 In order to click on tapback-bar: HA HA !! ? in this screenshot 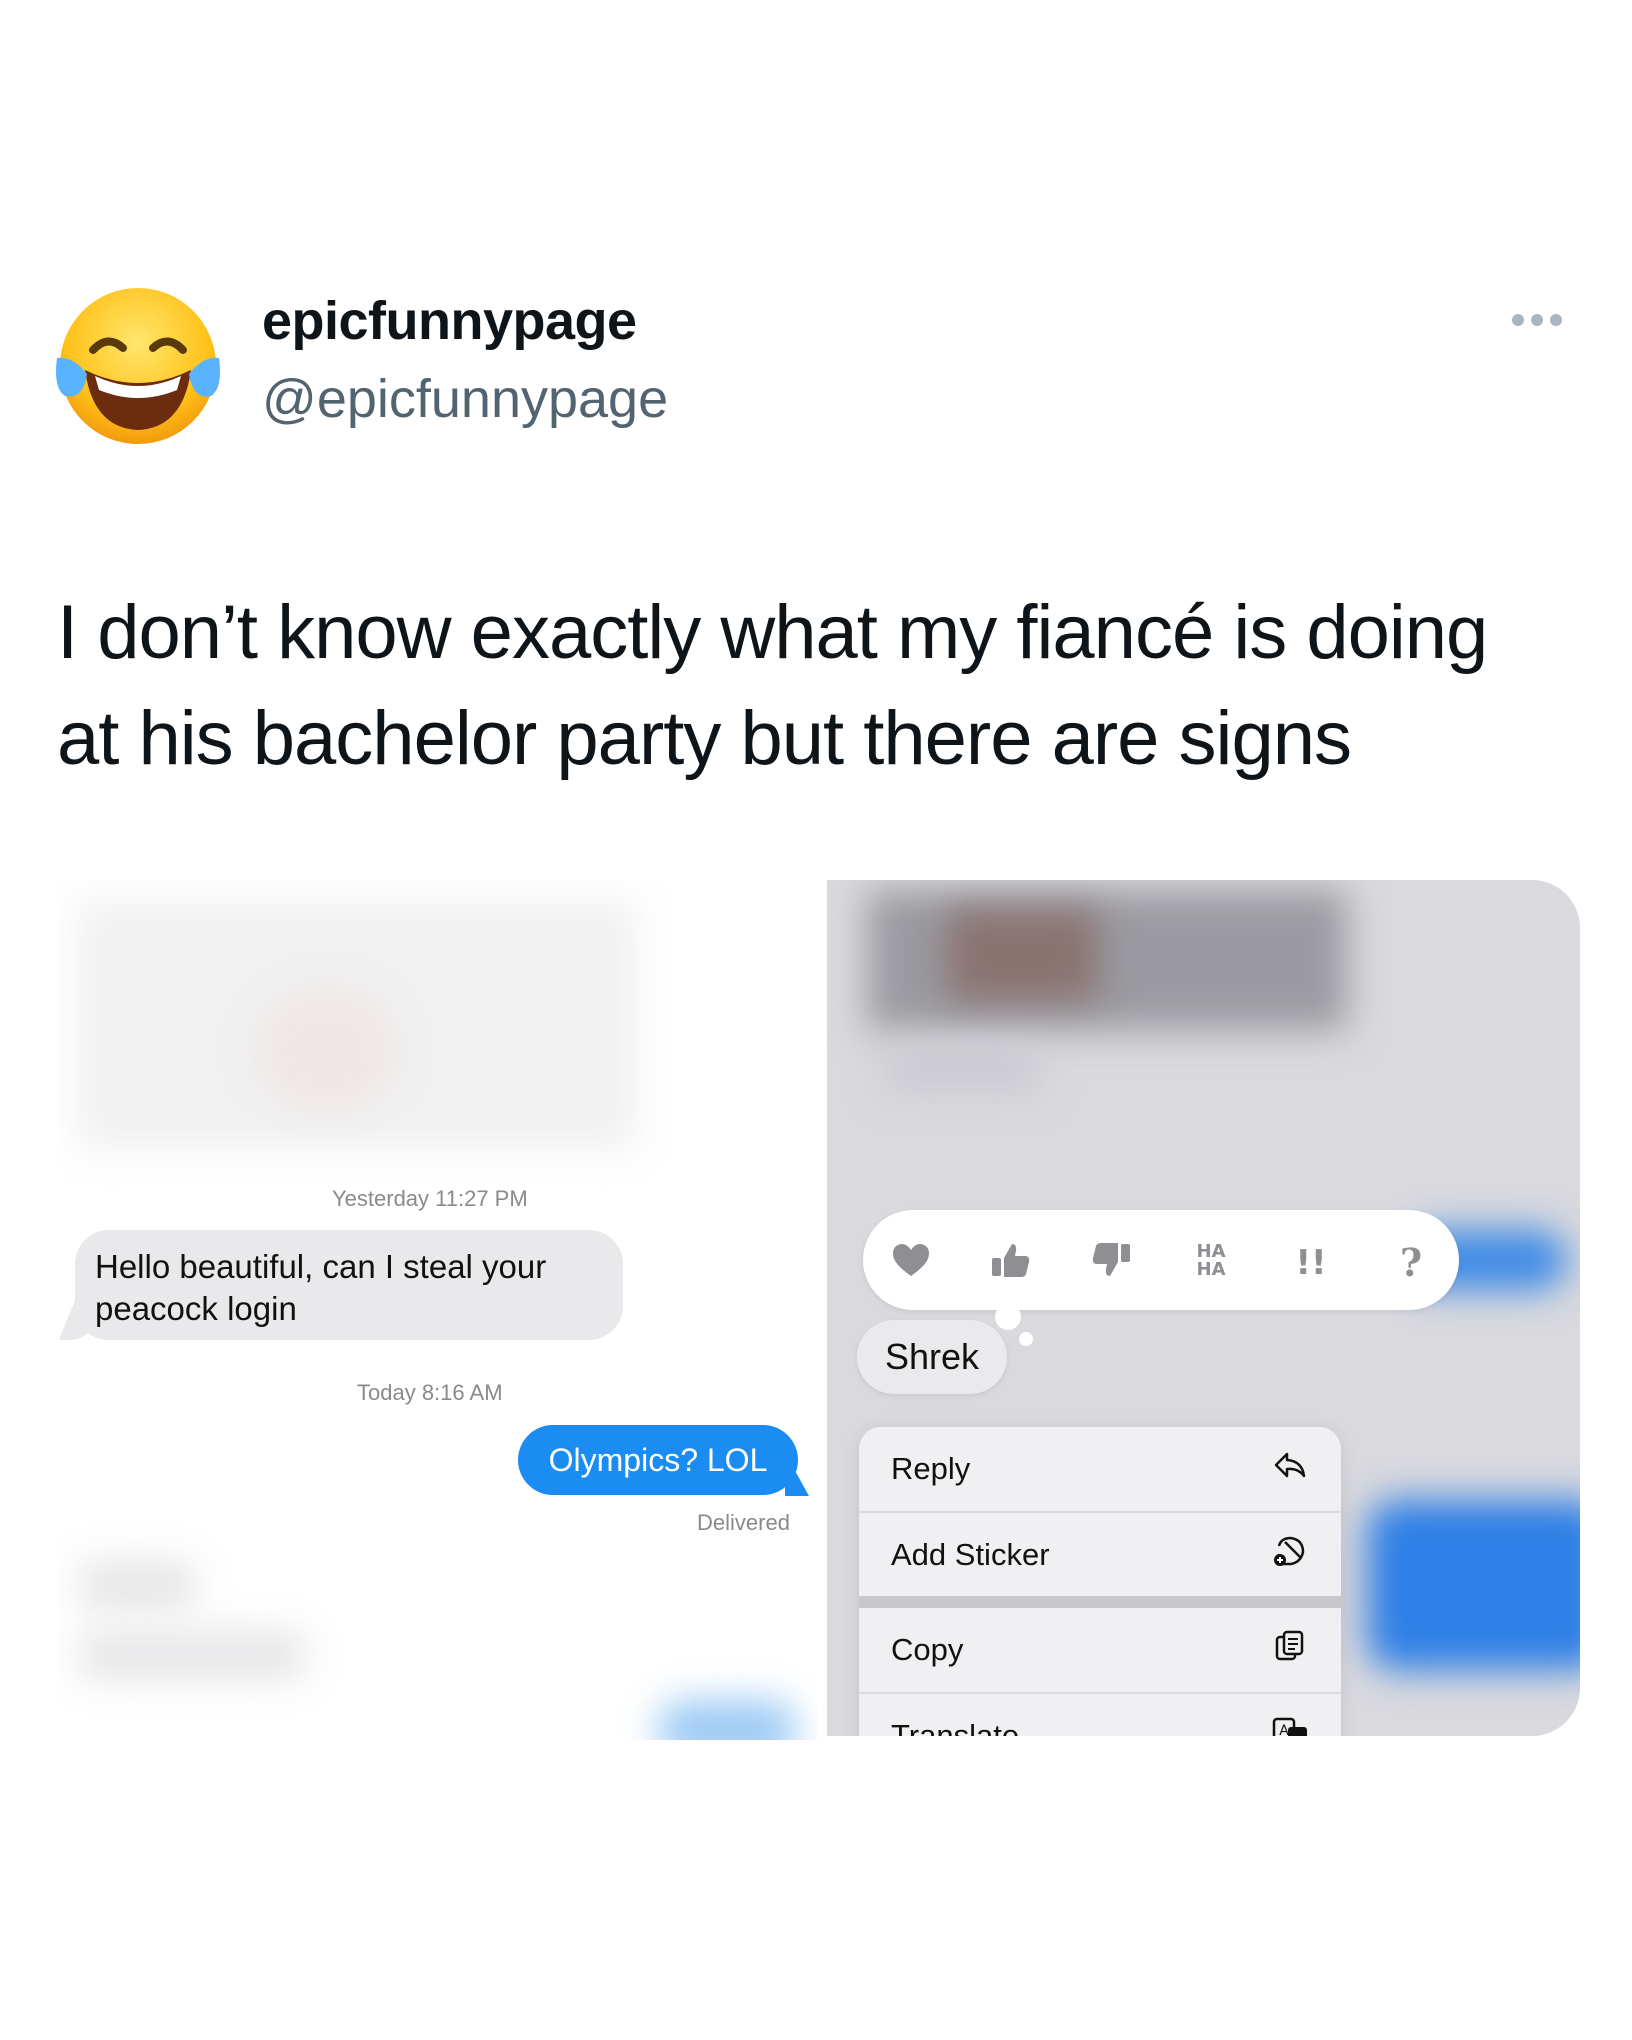, I will do `click(1161, 1260)`.